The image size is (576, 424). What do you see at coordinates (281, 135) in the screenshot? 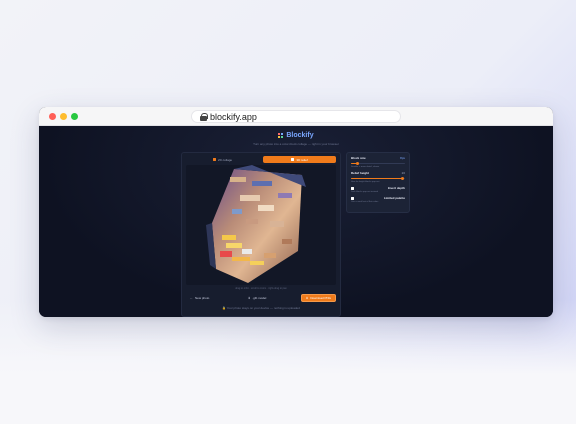
I see `blocks-logo-icon` at bounding box center [281, 135].